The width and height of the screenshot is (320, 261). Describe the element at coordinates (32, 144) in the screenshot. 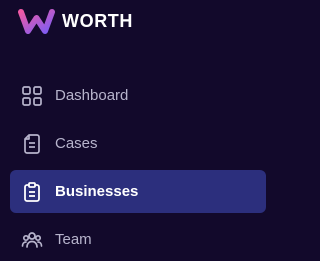

I see `document-icon` at that location.